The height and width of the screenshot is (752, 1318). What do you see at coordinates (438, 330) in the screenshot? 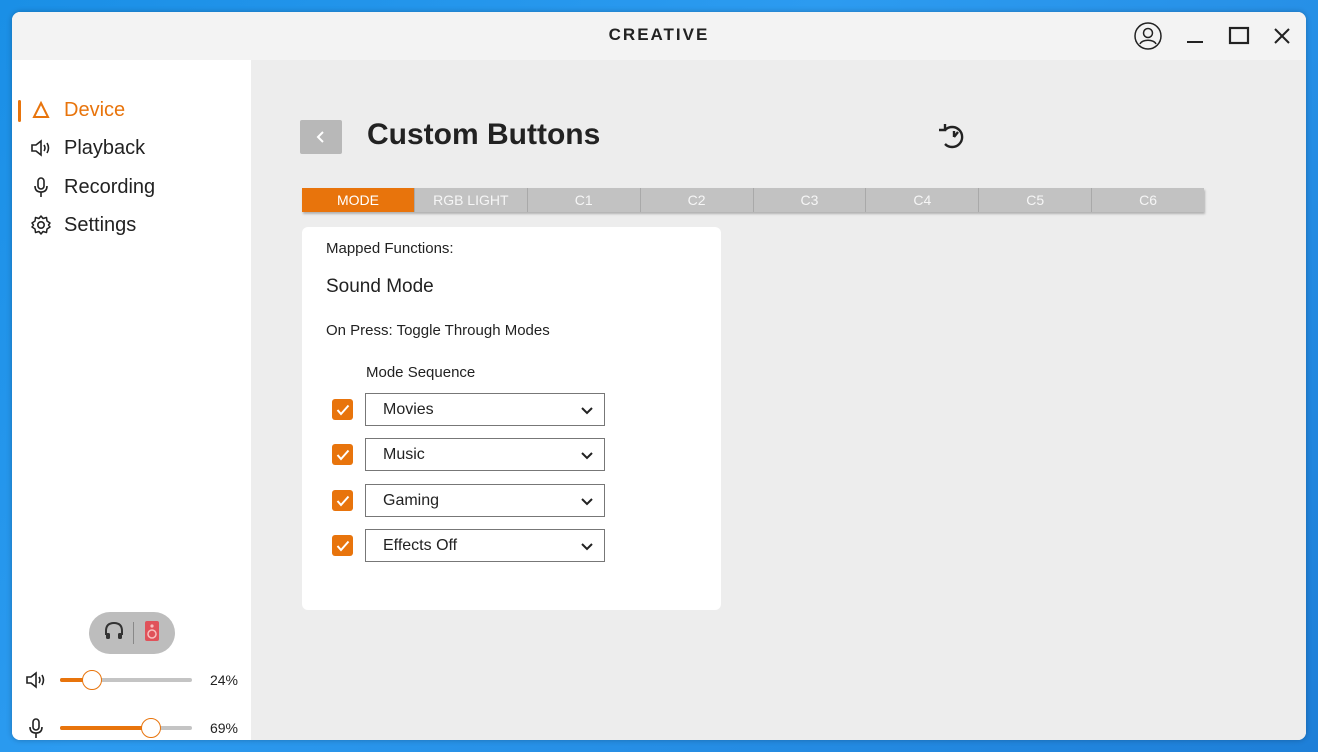
I see `on-press-label: On Press: Toggle Through Modes` at bounding box center [438, 330].